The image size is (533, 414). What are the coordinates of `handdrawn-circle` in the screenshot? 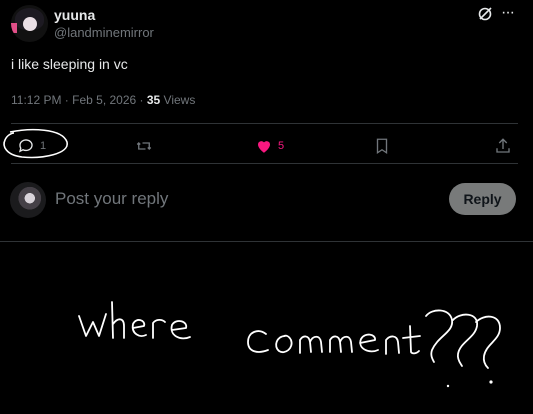 It's located at (35, 143).